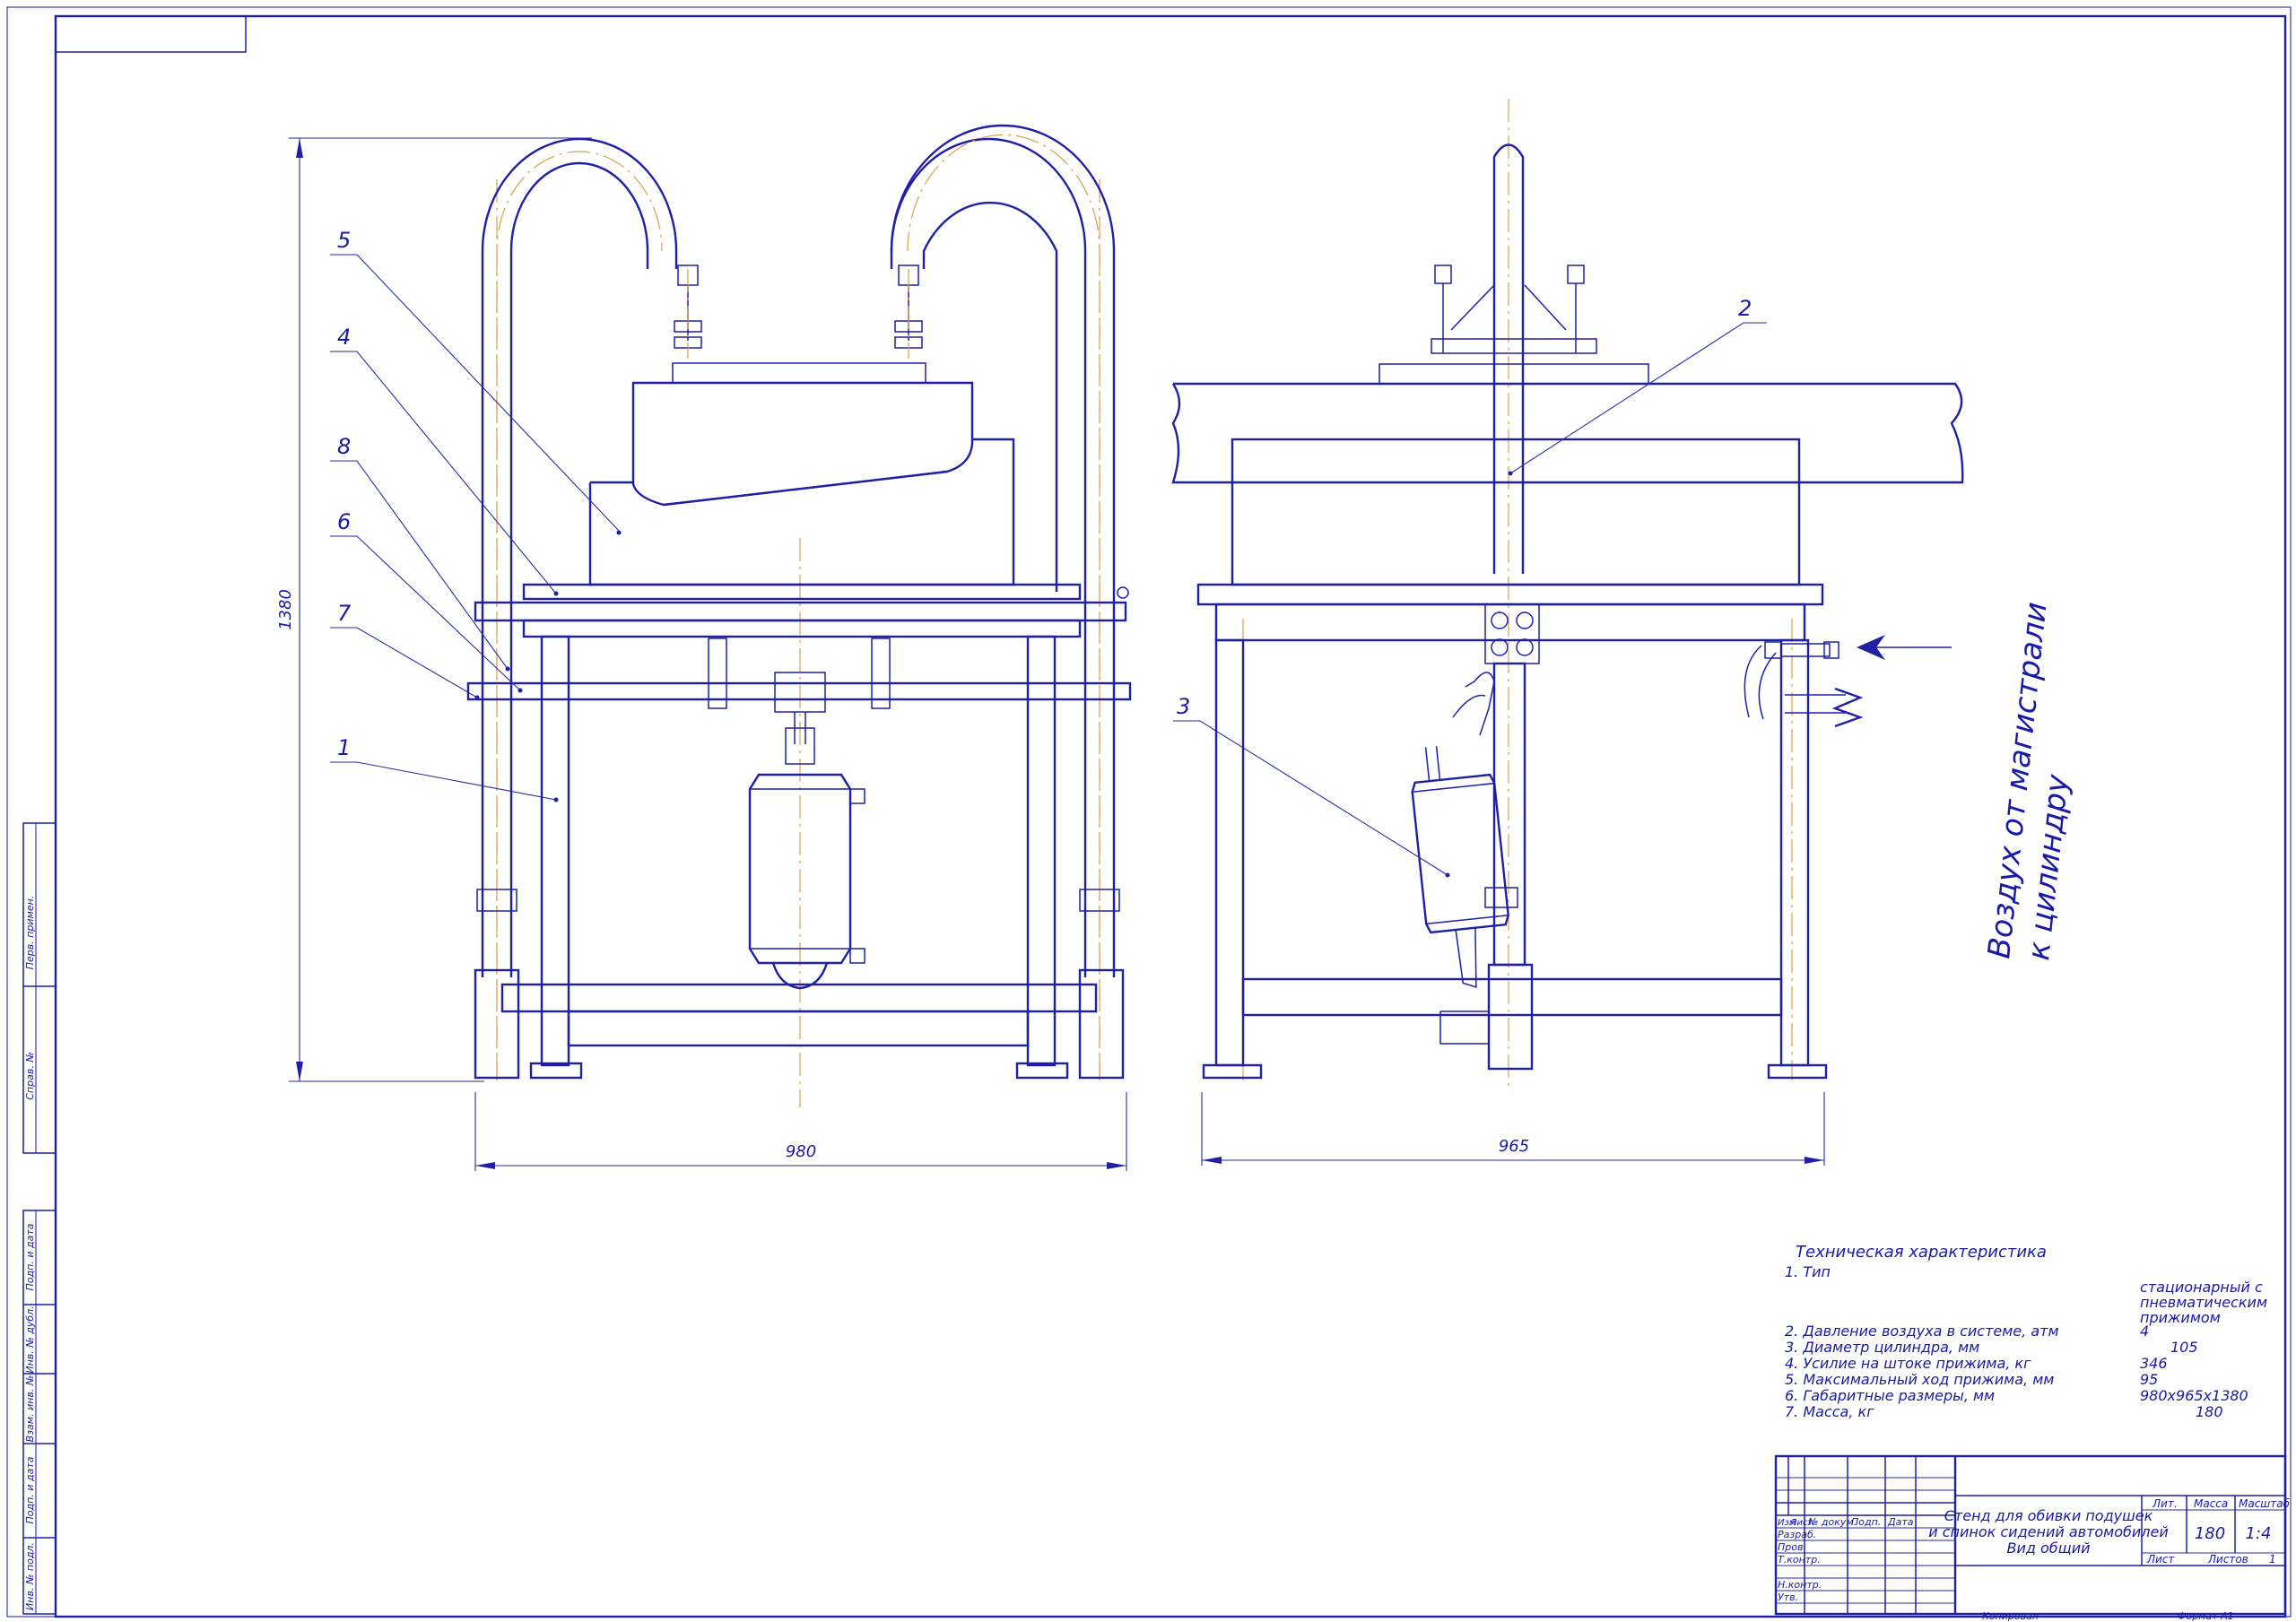 The image size is (2296, 1622). Describe the element at coordinates (2210, 1533) in the screenshot. I see `tb-mass-value: 180` at that location.